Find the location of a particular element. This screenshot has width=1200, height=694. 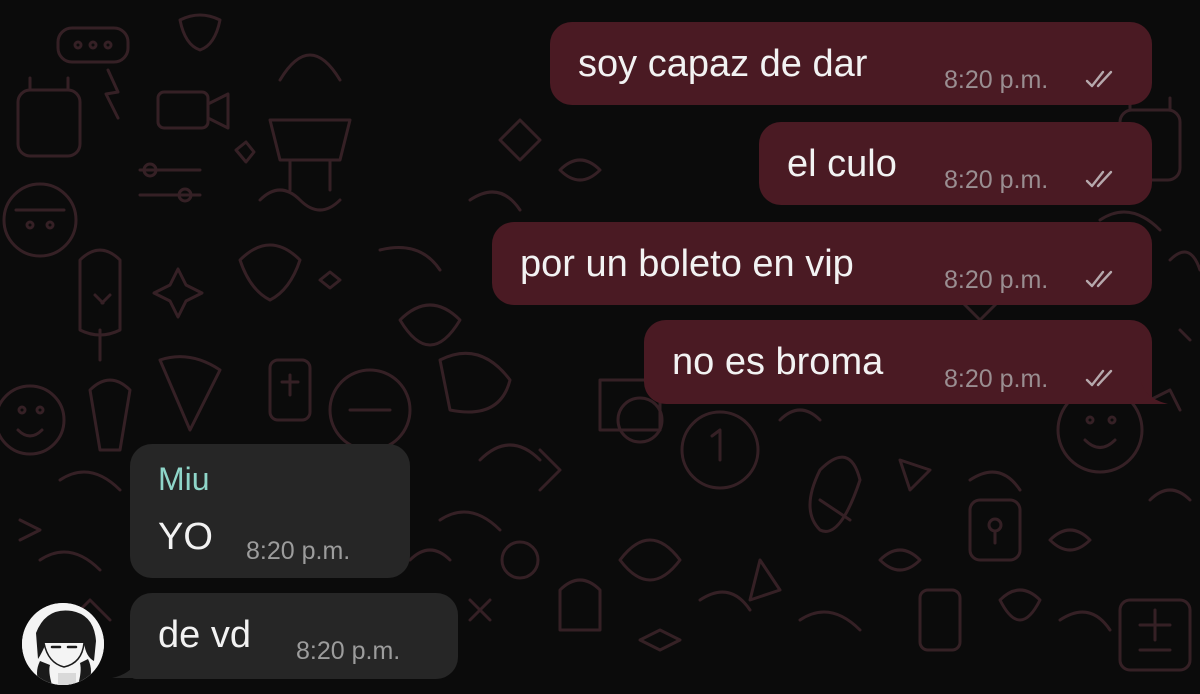

outgoing-message: por un boleto en vip 8:20 p.m. is located at coordinates (822, 263).